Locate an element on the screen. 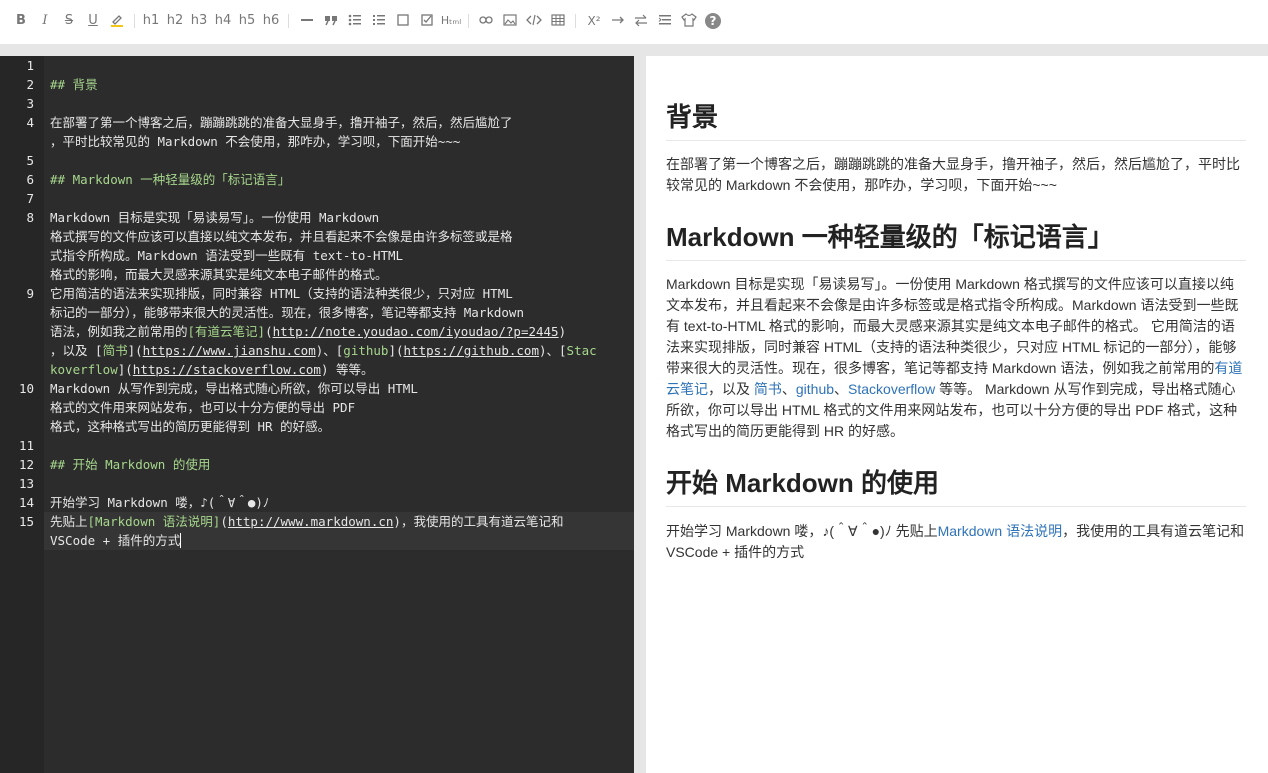  code-line: 格式的文件用来网站发布，也可以十分方便的导出 PDF is located at coordinates (203, 407).